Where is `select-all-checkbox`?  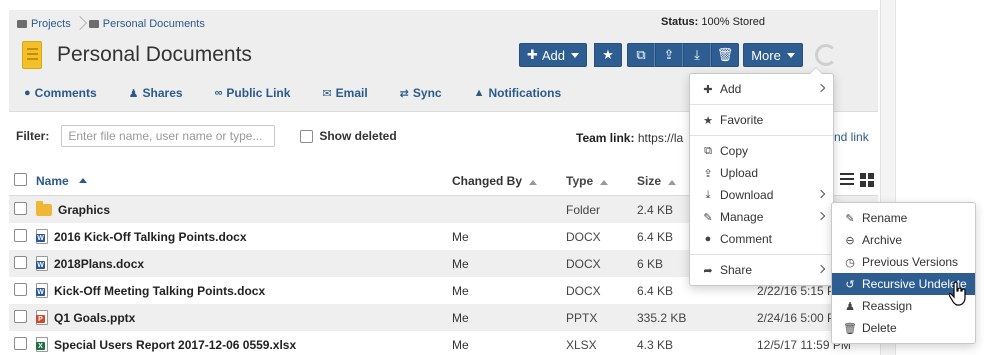 select-all-checkbox is located at coordinates (20, 179).